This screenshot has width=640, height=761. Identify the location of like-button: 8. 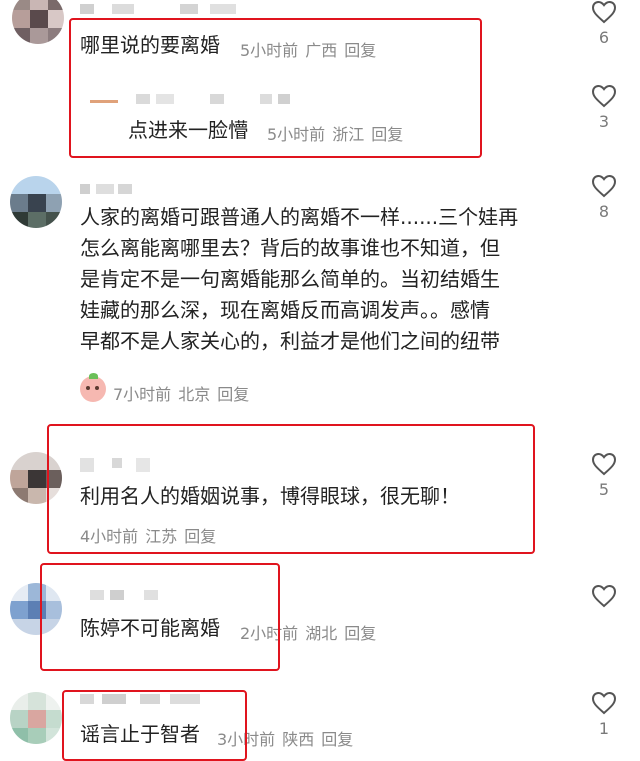
(604, 197).